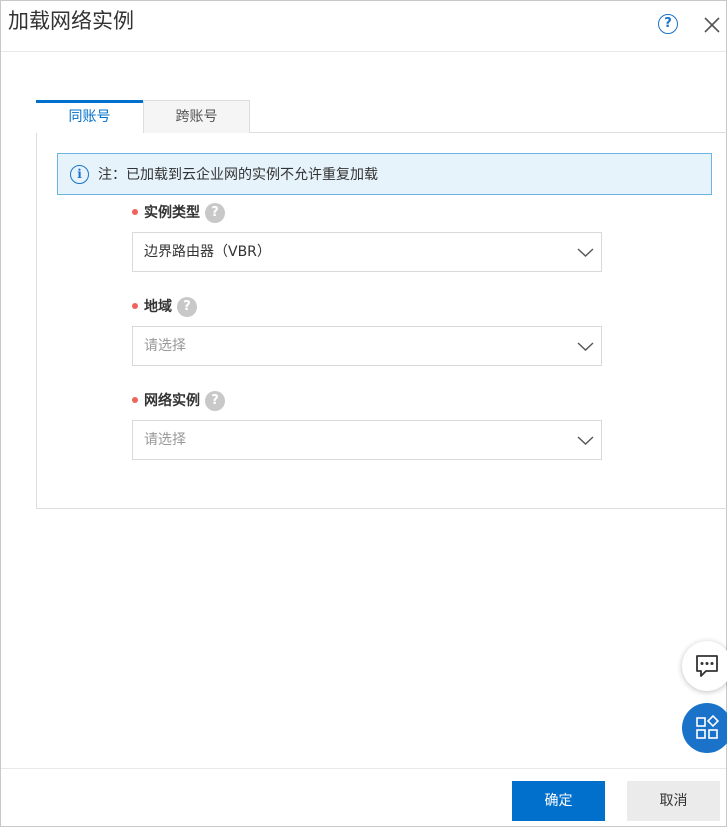  I want to click on confirm-button: 确定, so click(558, 801).